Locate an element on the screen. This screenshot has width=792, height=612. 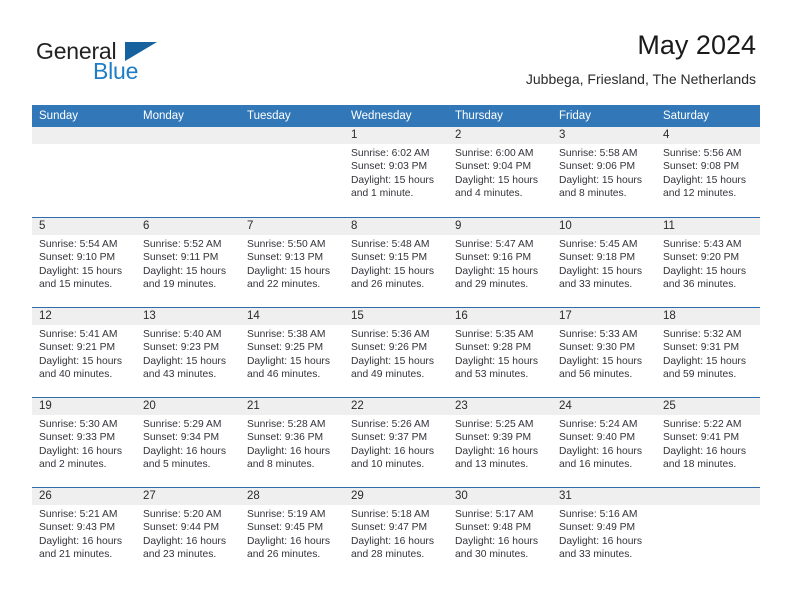
day-detail-line: and 49 minutes. is located at coordinates (388, 375).